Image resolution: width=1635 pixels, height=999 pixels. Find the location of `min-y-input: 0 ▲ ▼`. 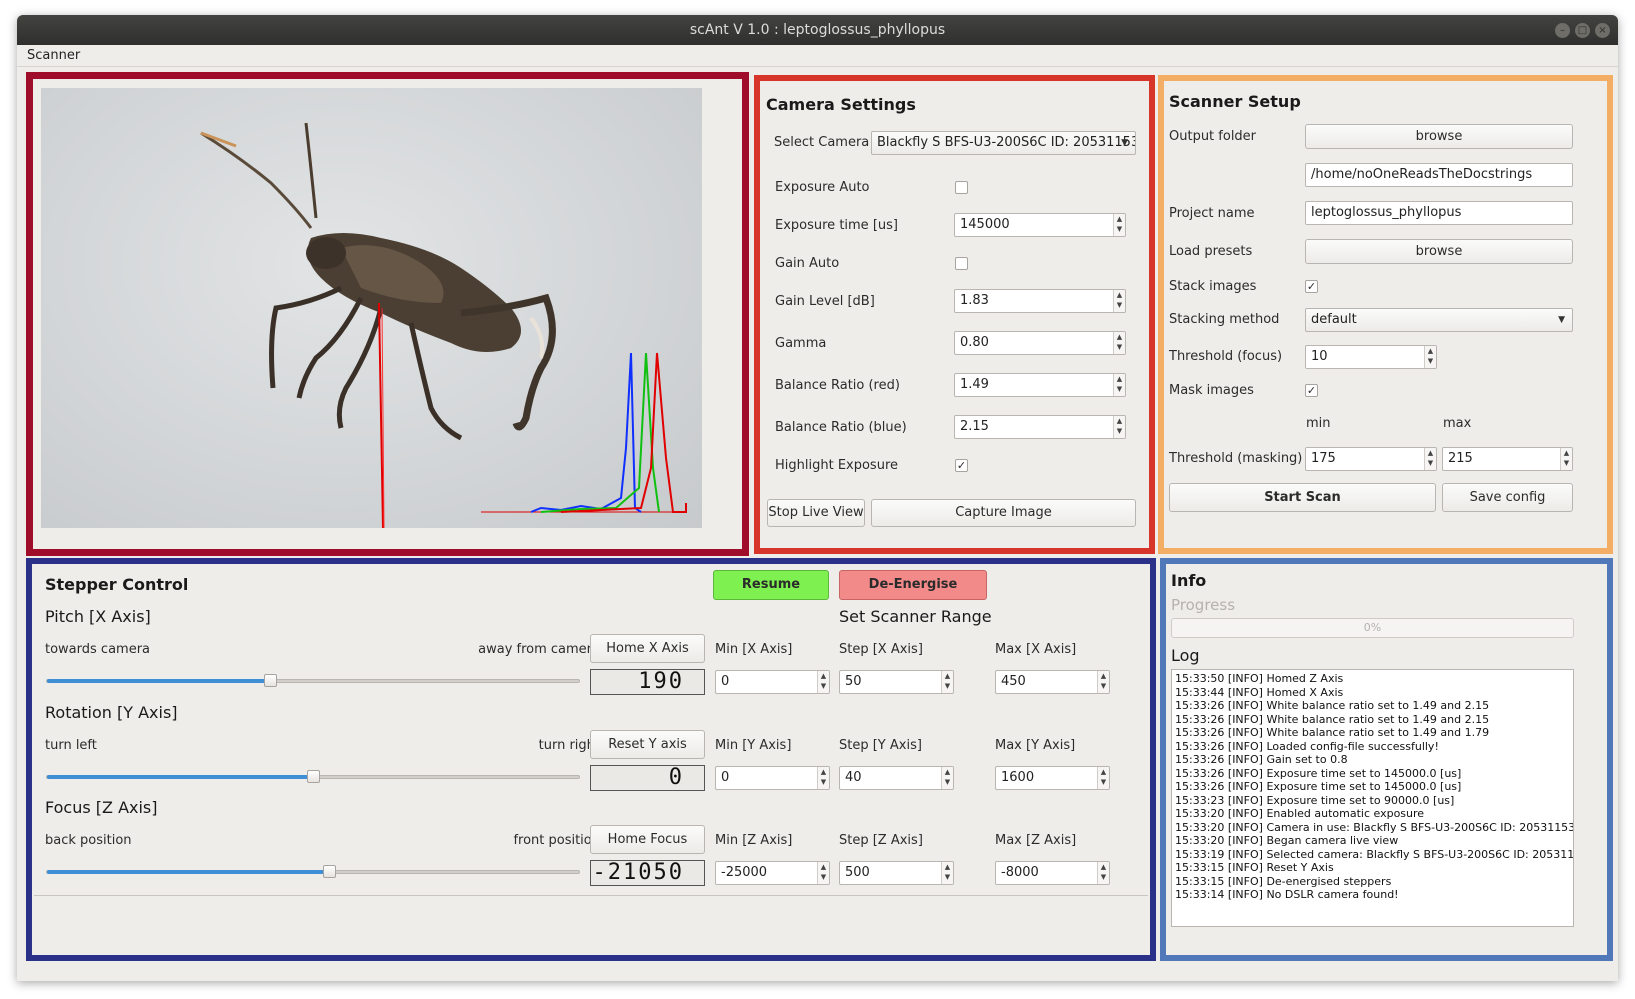

min-y-input: 0 ▲ ▼ is located at coordinates (772, 778).